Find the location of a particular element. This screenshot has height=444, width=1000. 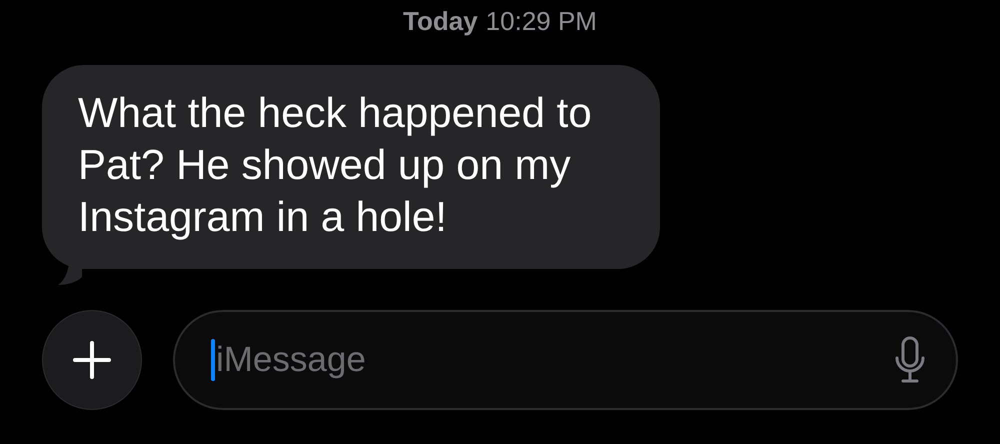

timestamp-time: 10:29 PM is located at coordinates (541, 21).